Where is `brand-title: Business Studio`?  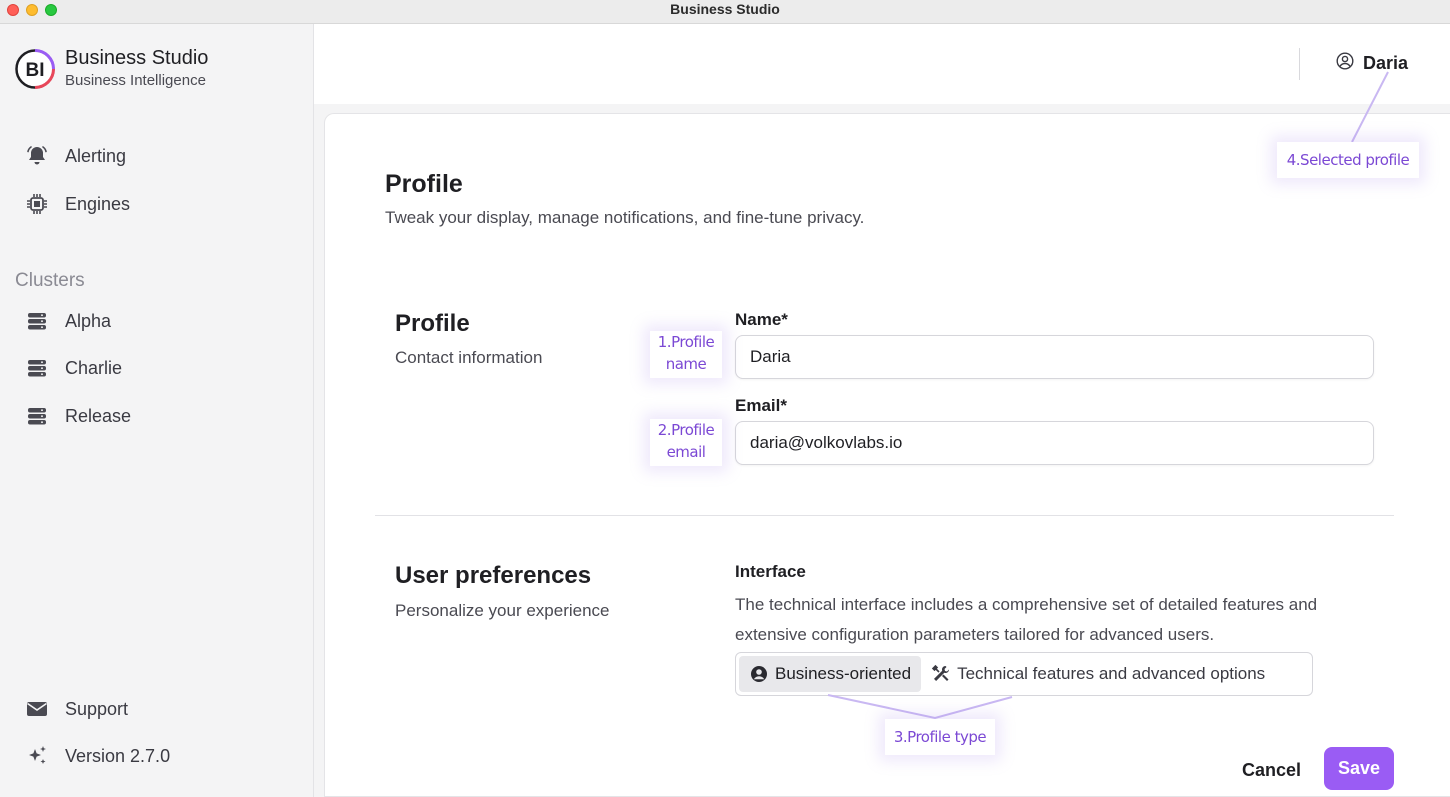 brand-title: Business Studio is located at coordinates (137, 58).